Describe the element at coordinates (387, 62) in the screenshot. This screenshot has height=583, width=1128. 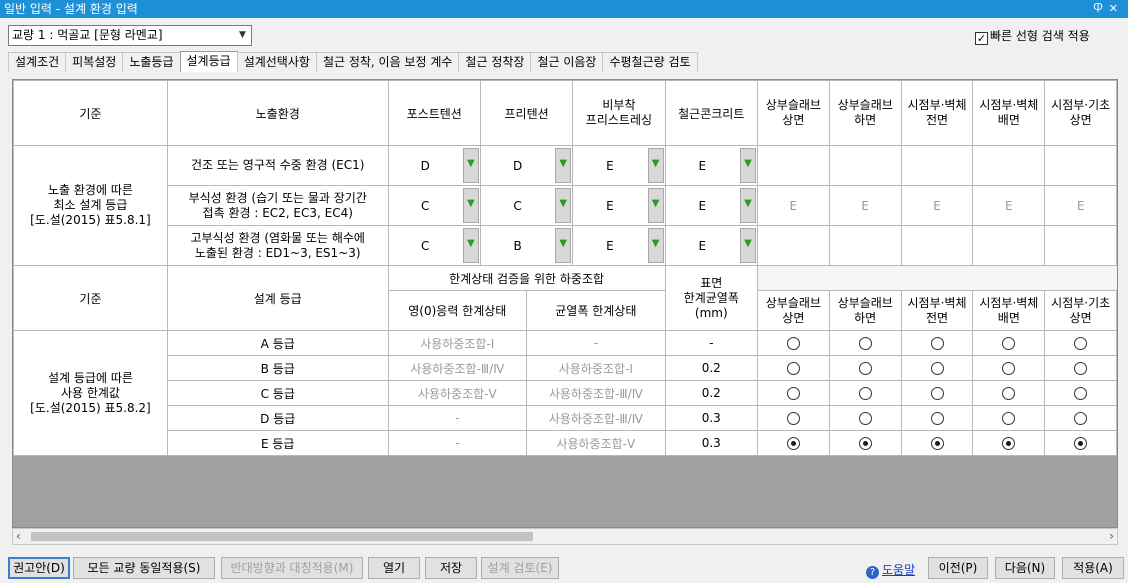
I see `tab-5: 철근 정착, 이음 보정 계수` at that location.